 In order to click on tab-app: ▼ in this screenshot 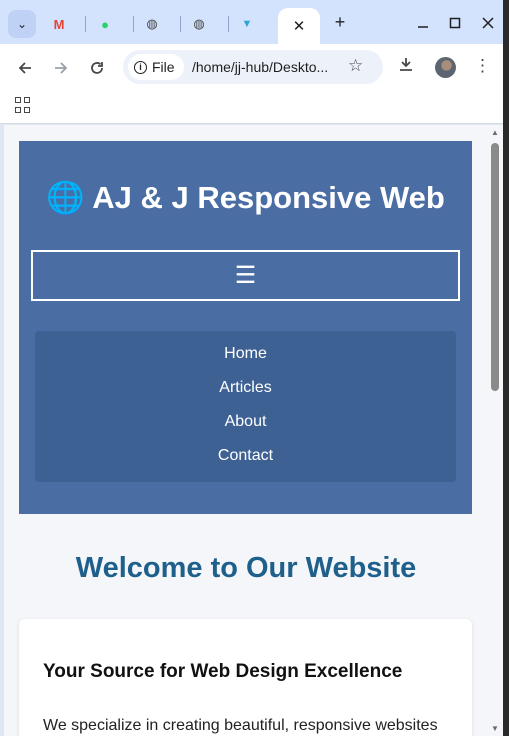, I will do `click(247, 24)`.